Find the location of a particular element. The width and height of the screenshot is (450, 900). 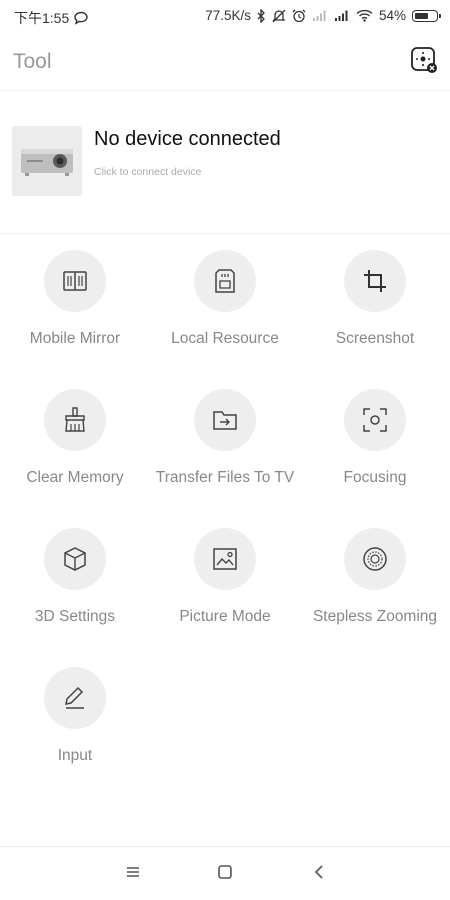

tool-mobile-mirror: Mobile Mirror is located at coordinates (75, 303).